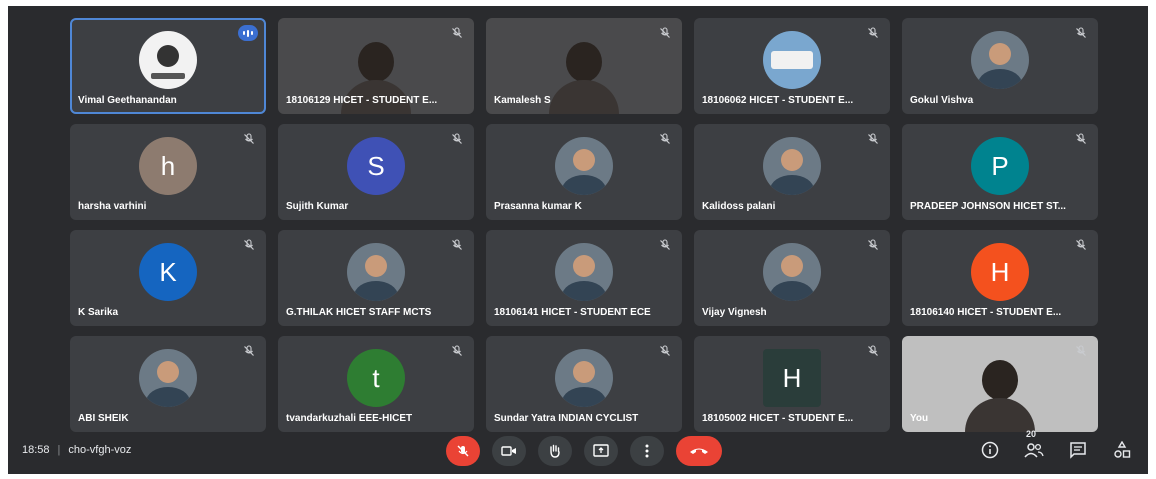 The image size is (1156, 479). I want to click on avatar-initial: S, so click(376, 165).